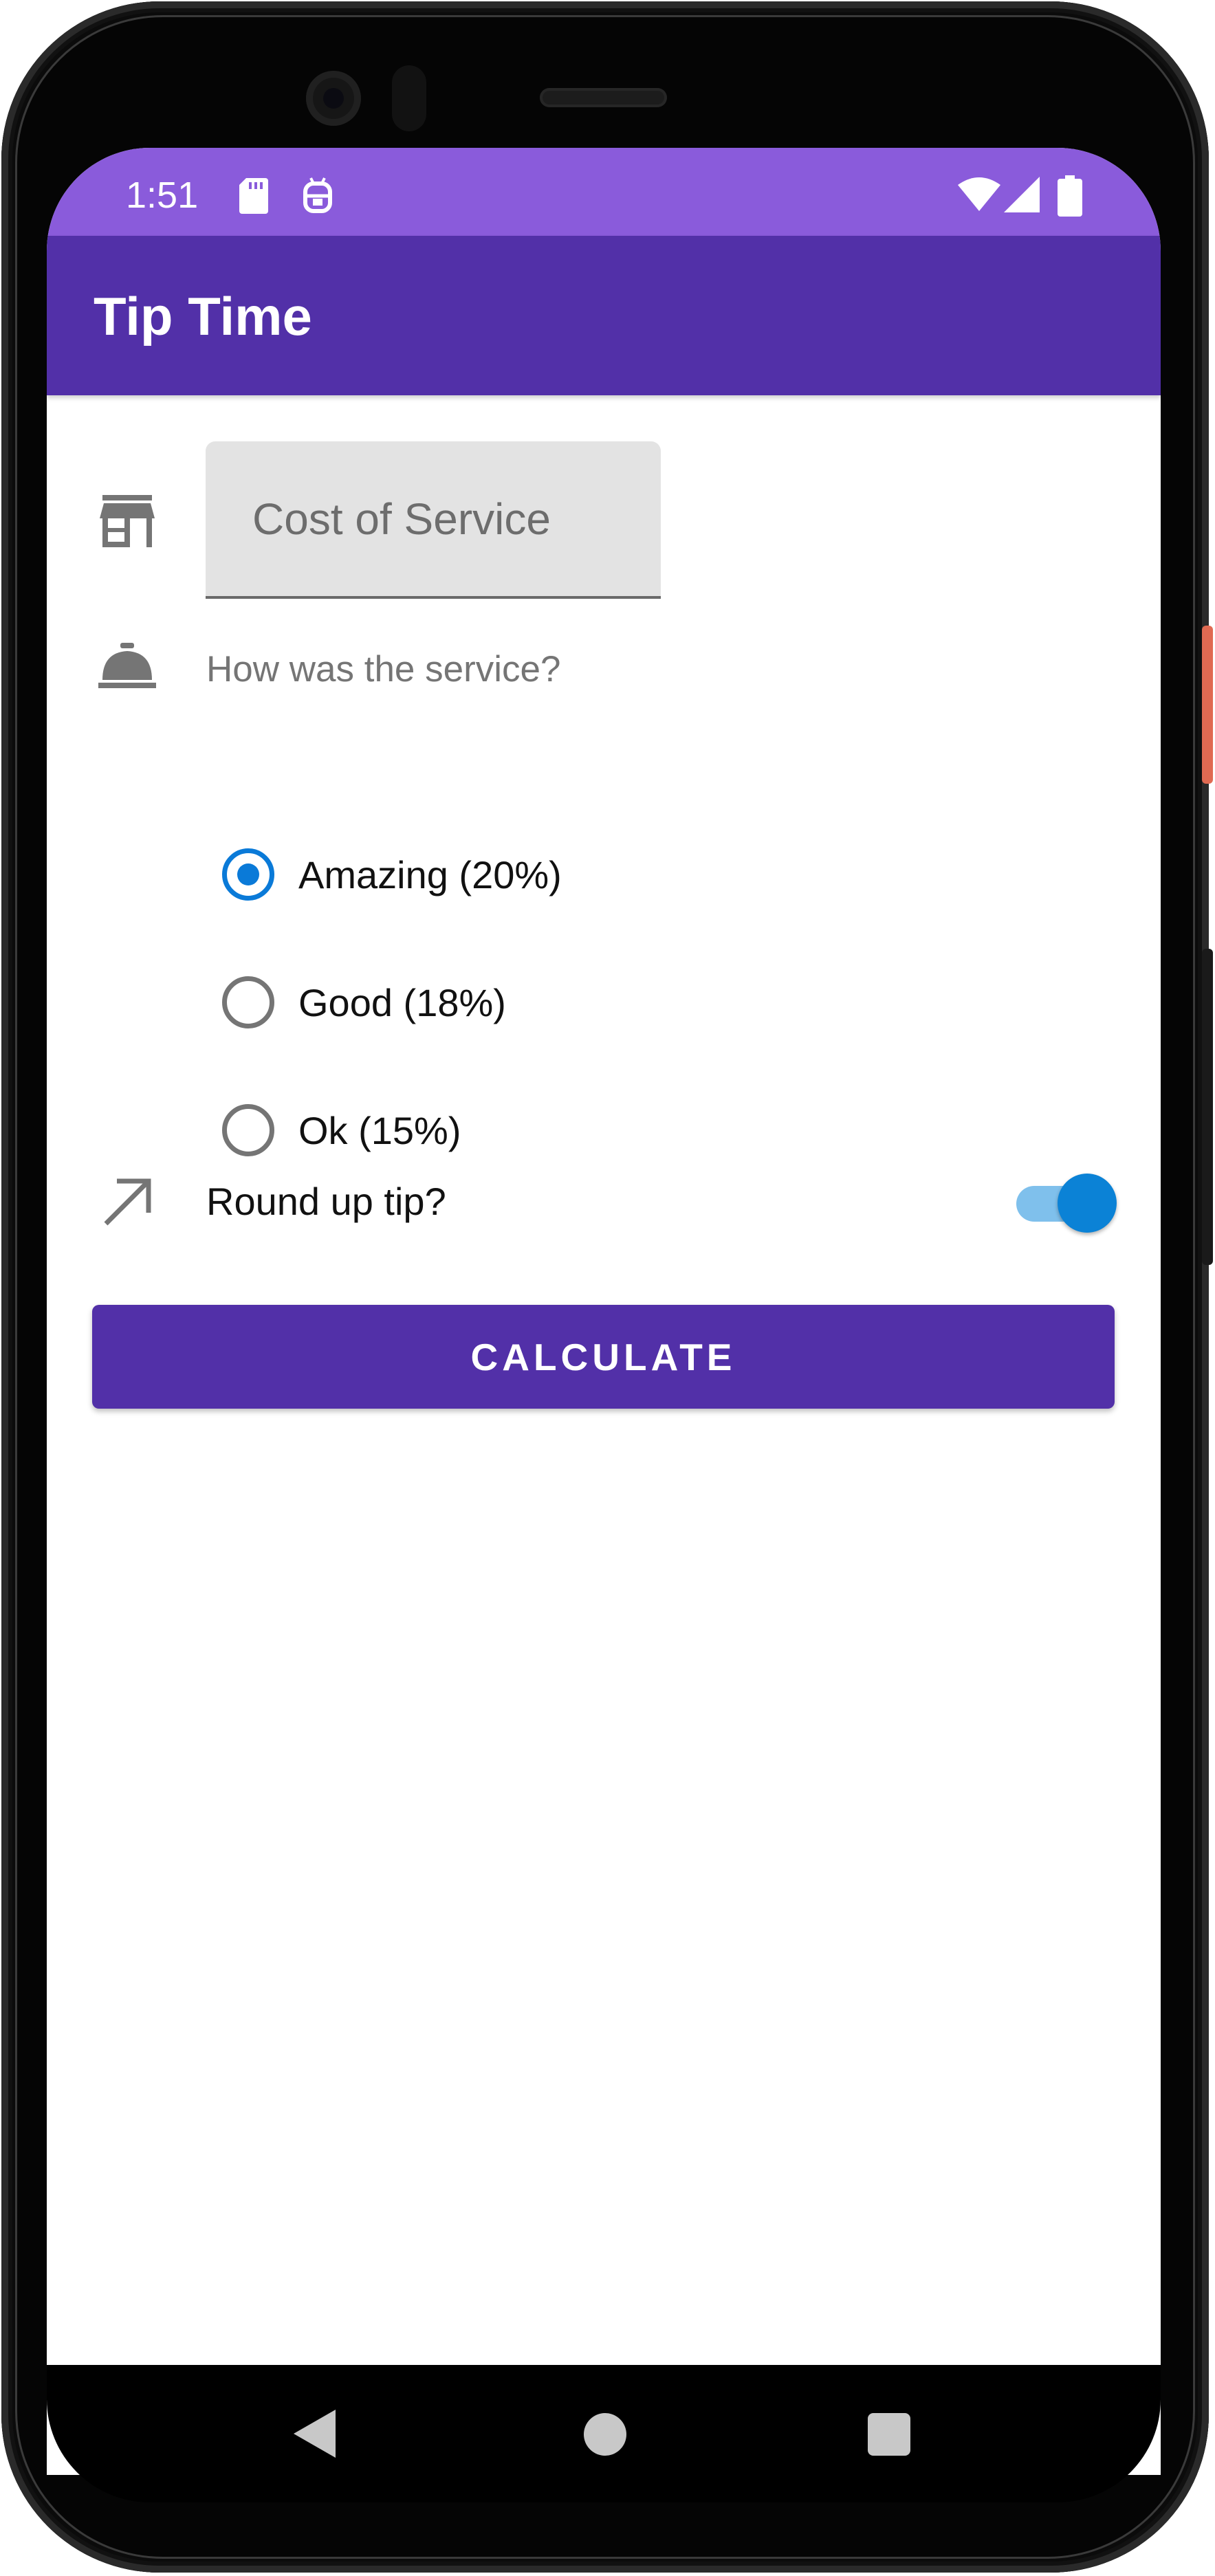 The image size is (1215, 2576). Describe the element at coordinates (605, 2434) in the screenshot. I see `home-icon` at that location.